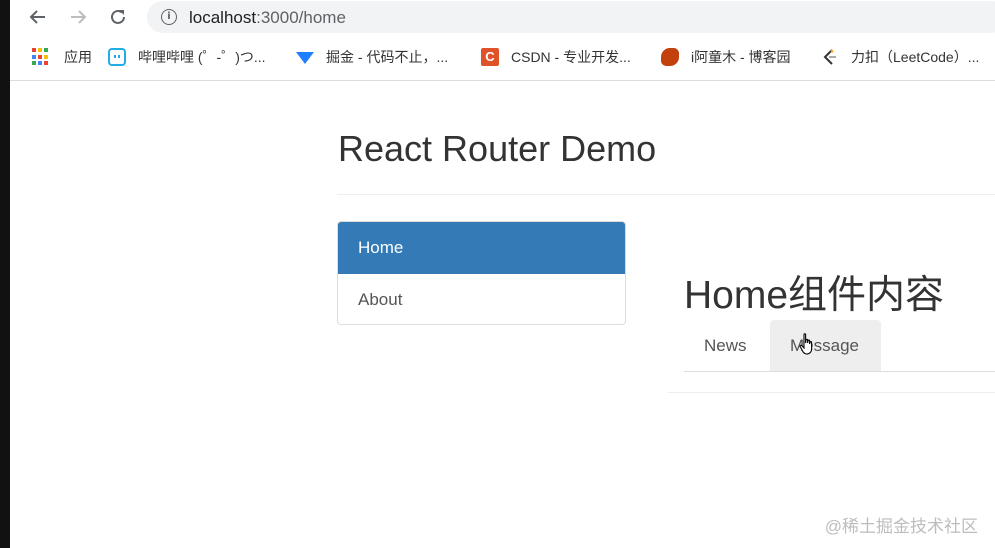  Describe the element at coordinates (830, 57) in the screenshot. I see `leetcode-icon` at that location.